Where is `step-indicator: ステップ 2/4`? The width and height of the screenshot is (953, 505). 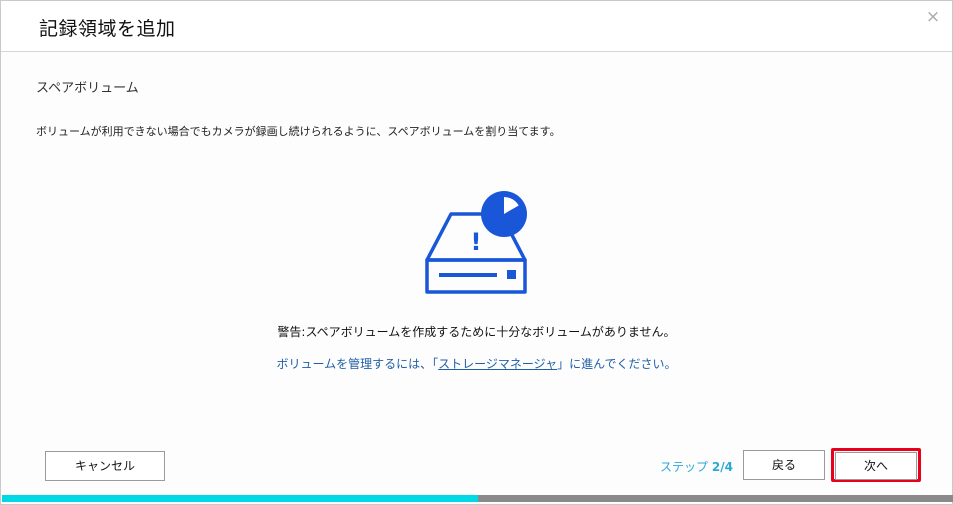
step-indicator: ステップ 2/4 is located at coordinates (696, 466).